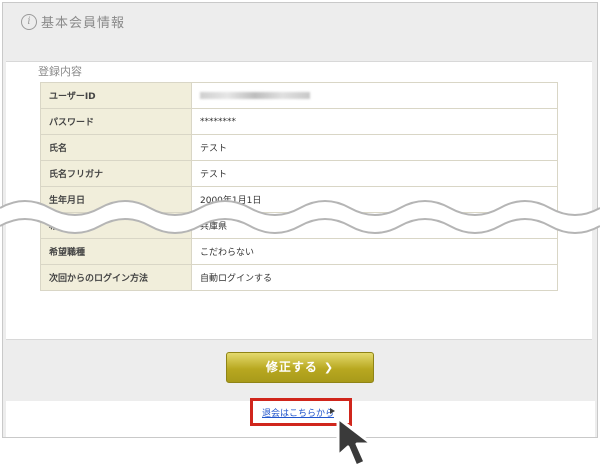  What do you see at coordinates (29, 22) in the screenshot?
I see `info-icon: i` at bounding box center [29, 22].